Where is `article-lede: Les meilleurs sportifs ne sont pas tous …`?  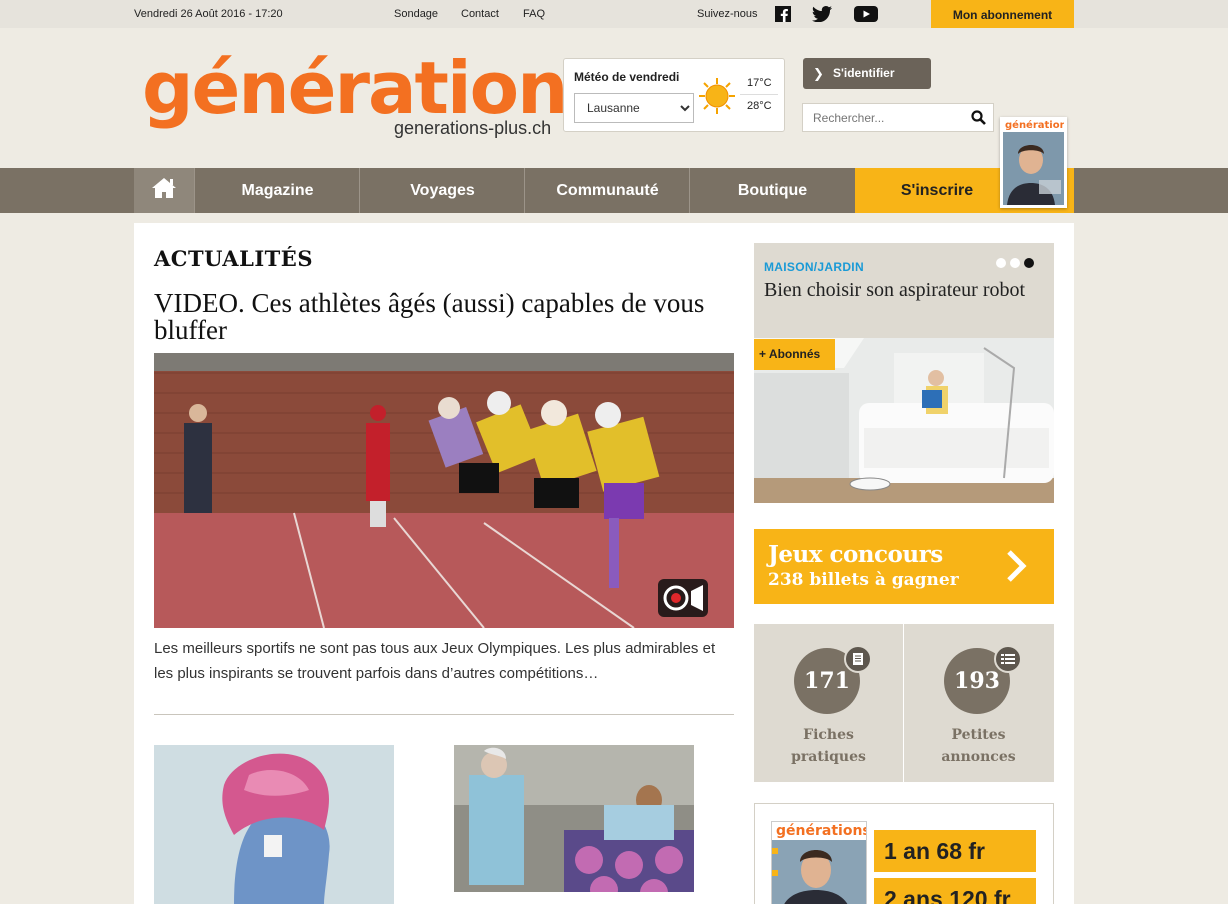
article-lede: Les meilleurs sportifs ne sont pas tous … is located at coordinates (435, 661).